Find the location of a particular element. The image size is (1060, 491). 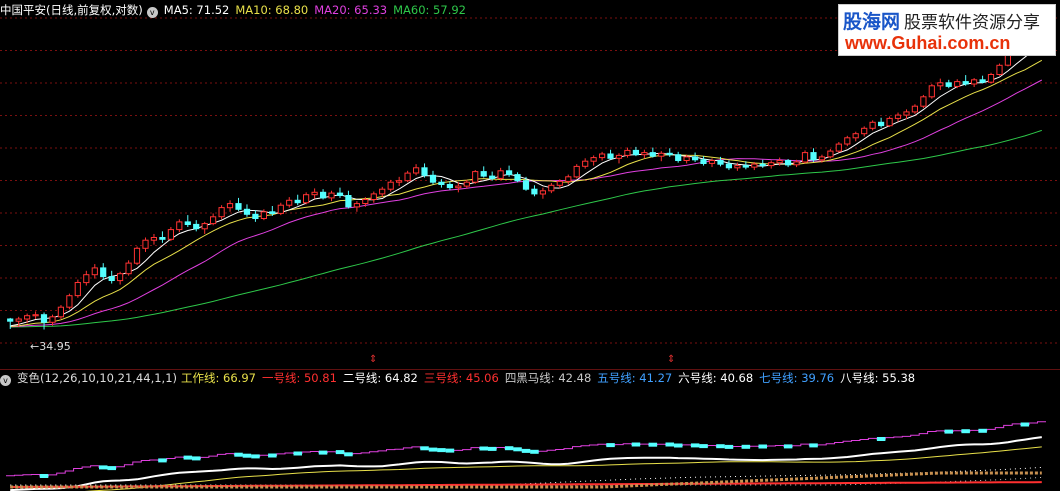

ma-legend-item-3: MA60: 57.92 is located at coordinates (429, 10).